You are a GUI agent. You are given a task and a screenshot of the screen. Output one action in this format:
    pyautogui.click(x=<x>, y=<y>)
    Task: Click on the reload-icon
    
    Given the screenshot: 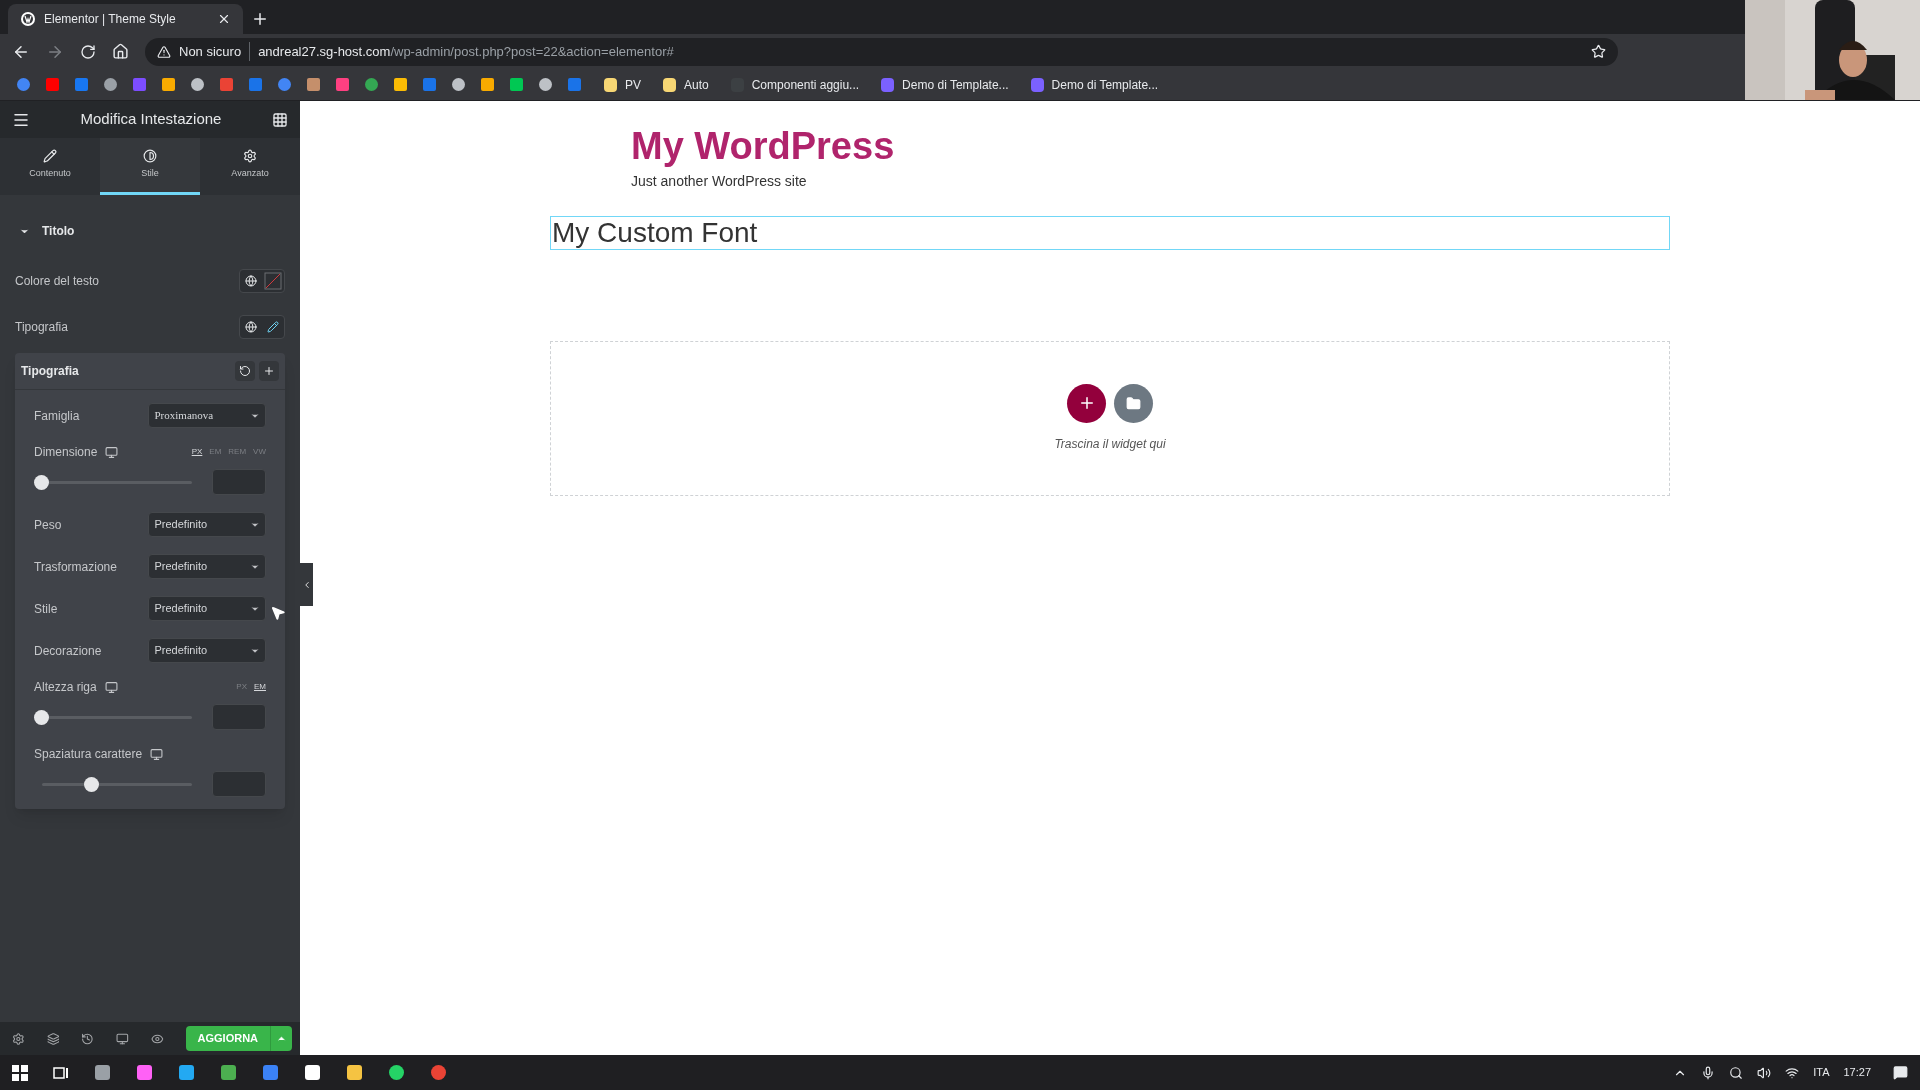 What is the action you would take?
    pyautogui.click(x=88, y=51)
    